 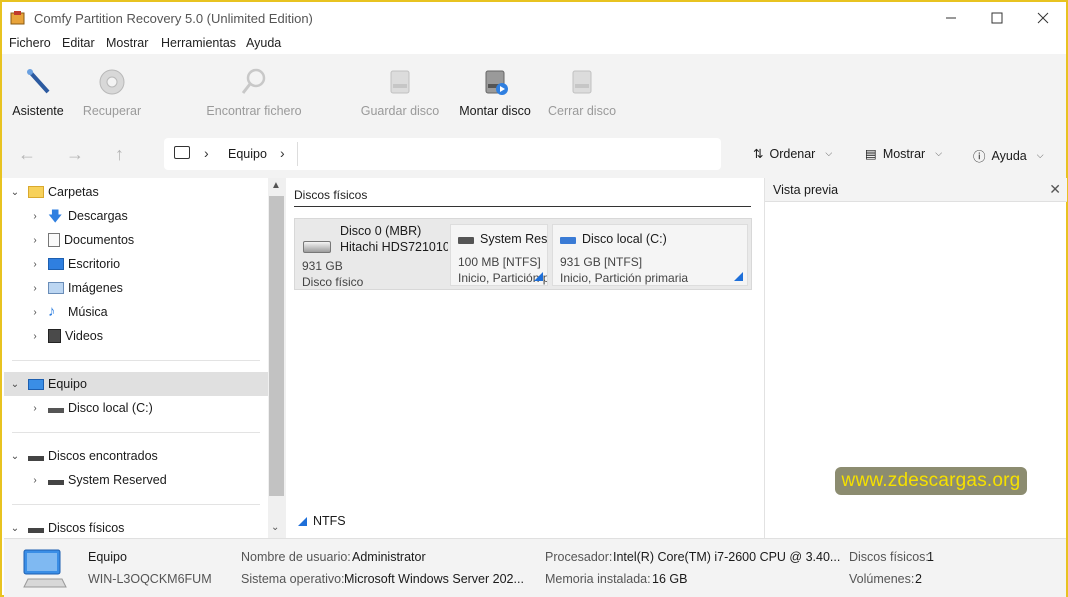 I want to click on maximize-button, so click(x=997, y=18).